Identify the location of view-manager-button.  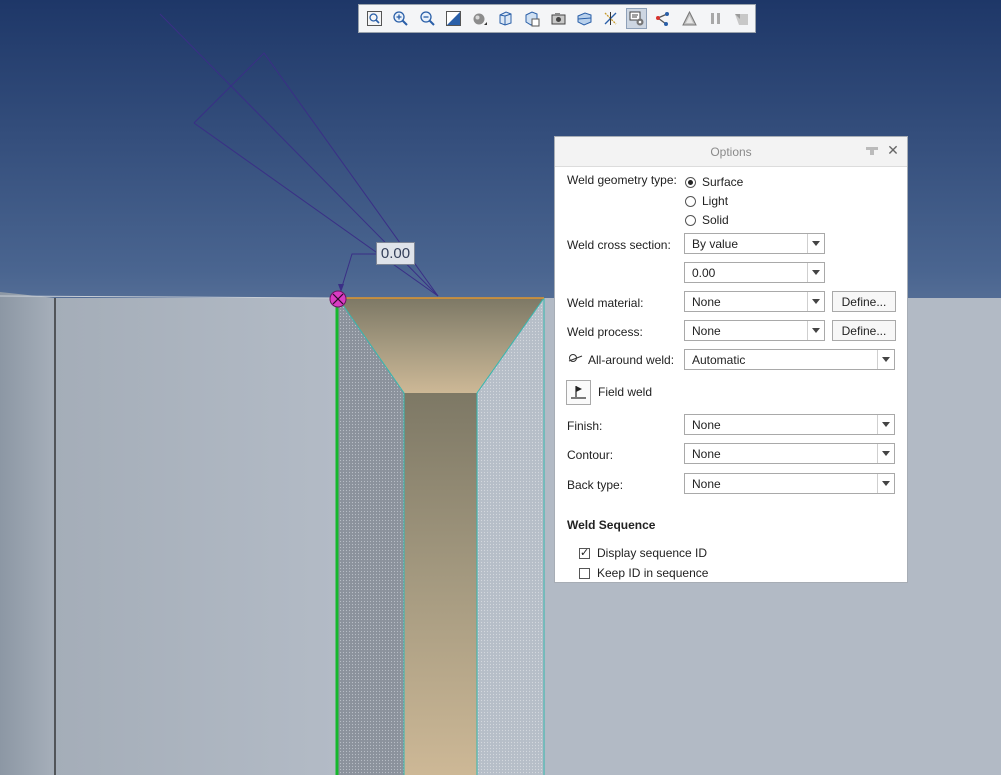
(532, 18).